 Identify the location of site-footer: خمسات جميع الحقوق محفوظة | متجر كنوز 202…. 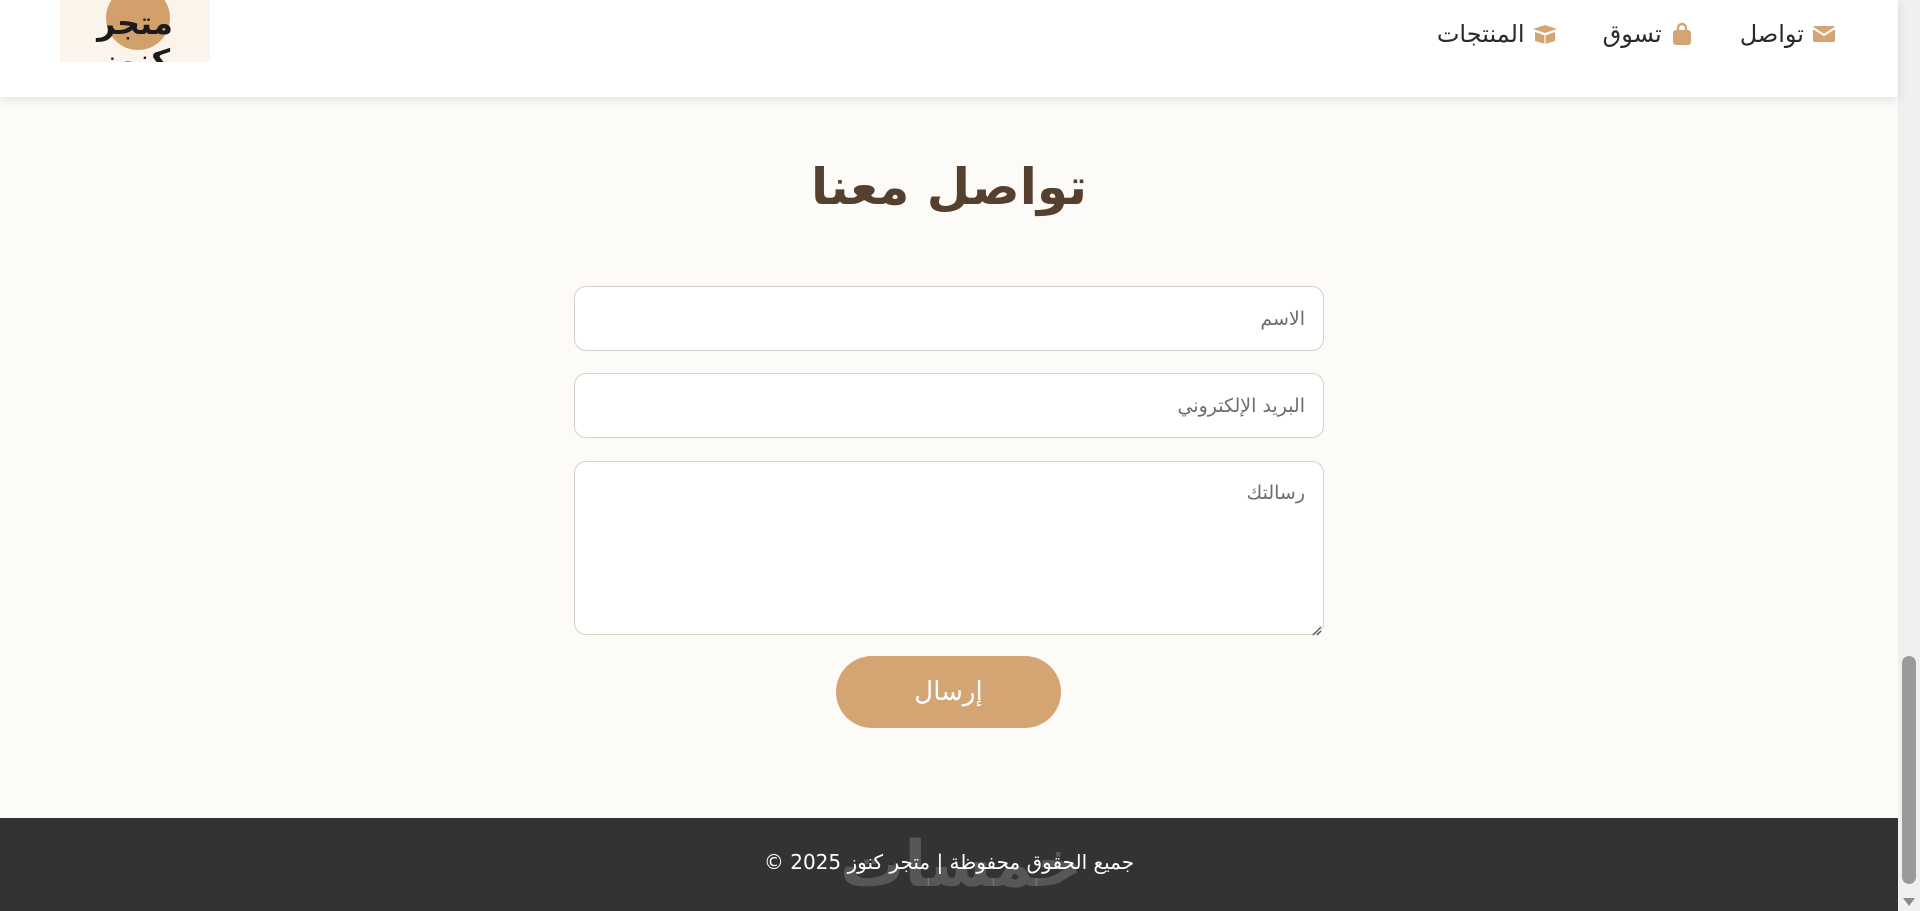
(949, 864).